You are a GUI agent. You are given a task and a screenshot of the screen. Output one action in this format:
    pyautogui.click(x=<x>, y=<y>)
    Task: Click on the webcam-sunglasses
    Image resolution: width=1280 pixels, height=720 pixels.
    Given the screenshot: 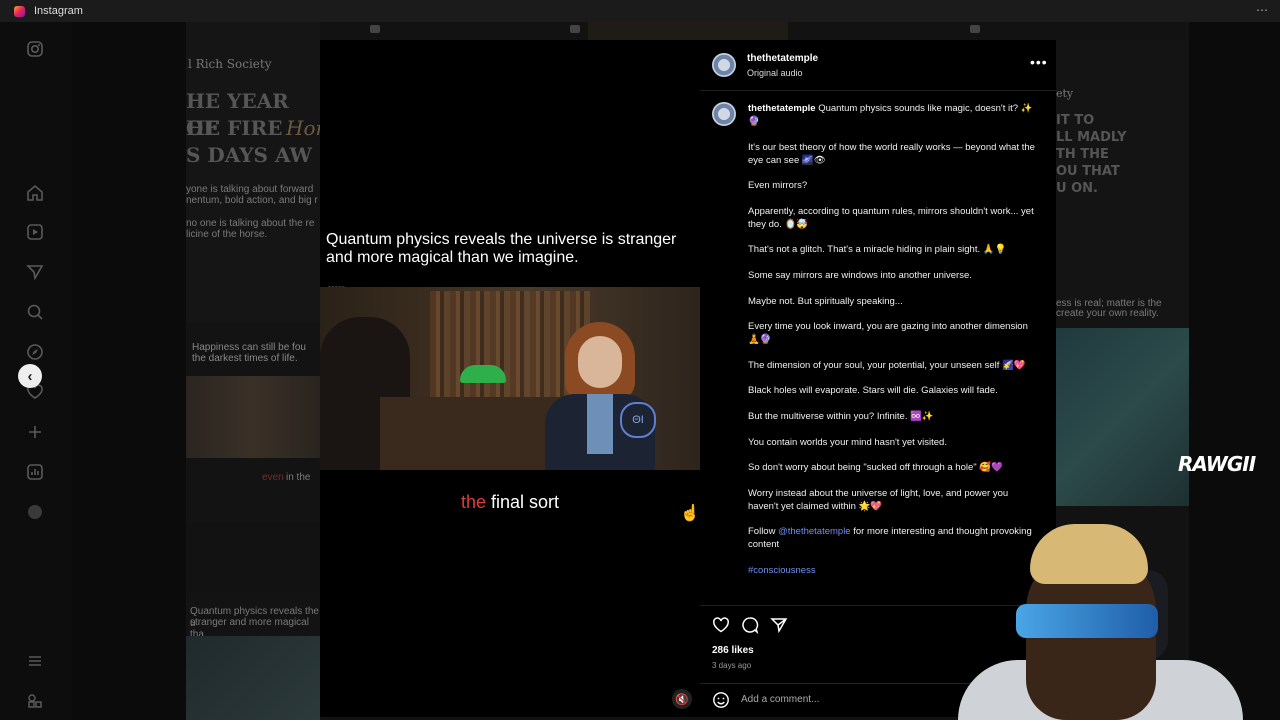 What is the action you would take?
    pyautogui.click(x=1087, y=621)
    